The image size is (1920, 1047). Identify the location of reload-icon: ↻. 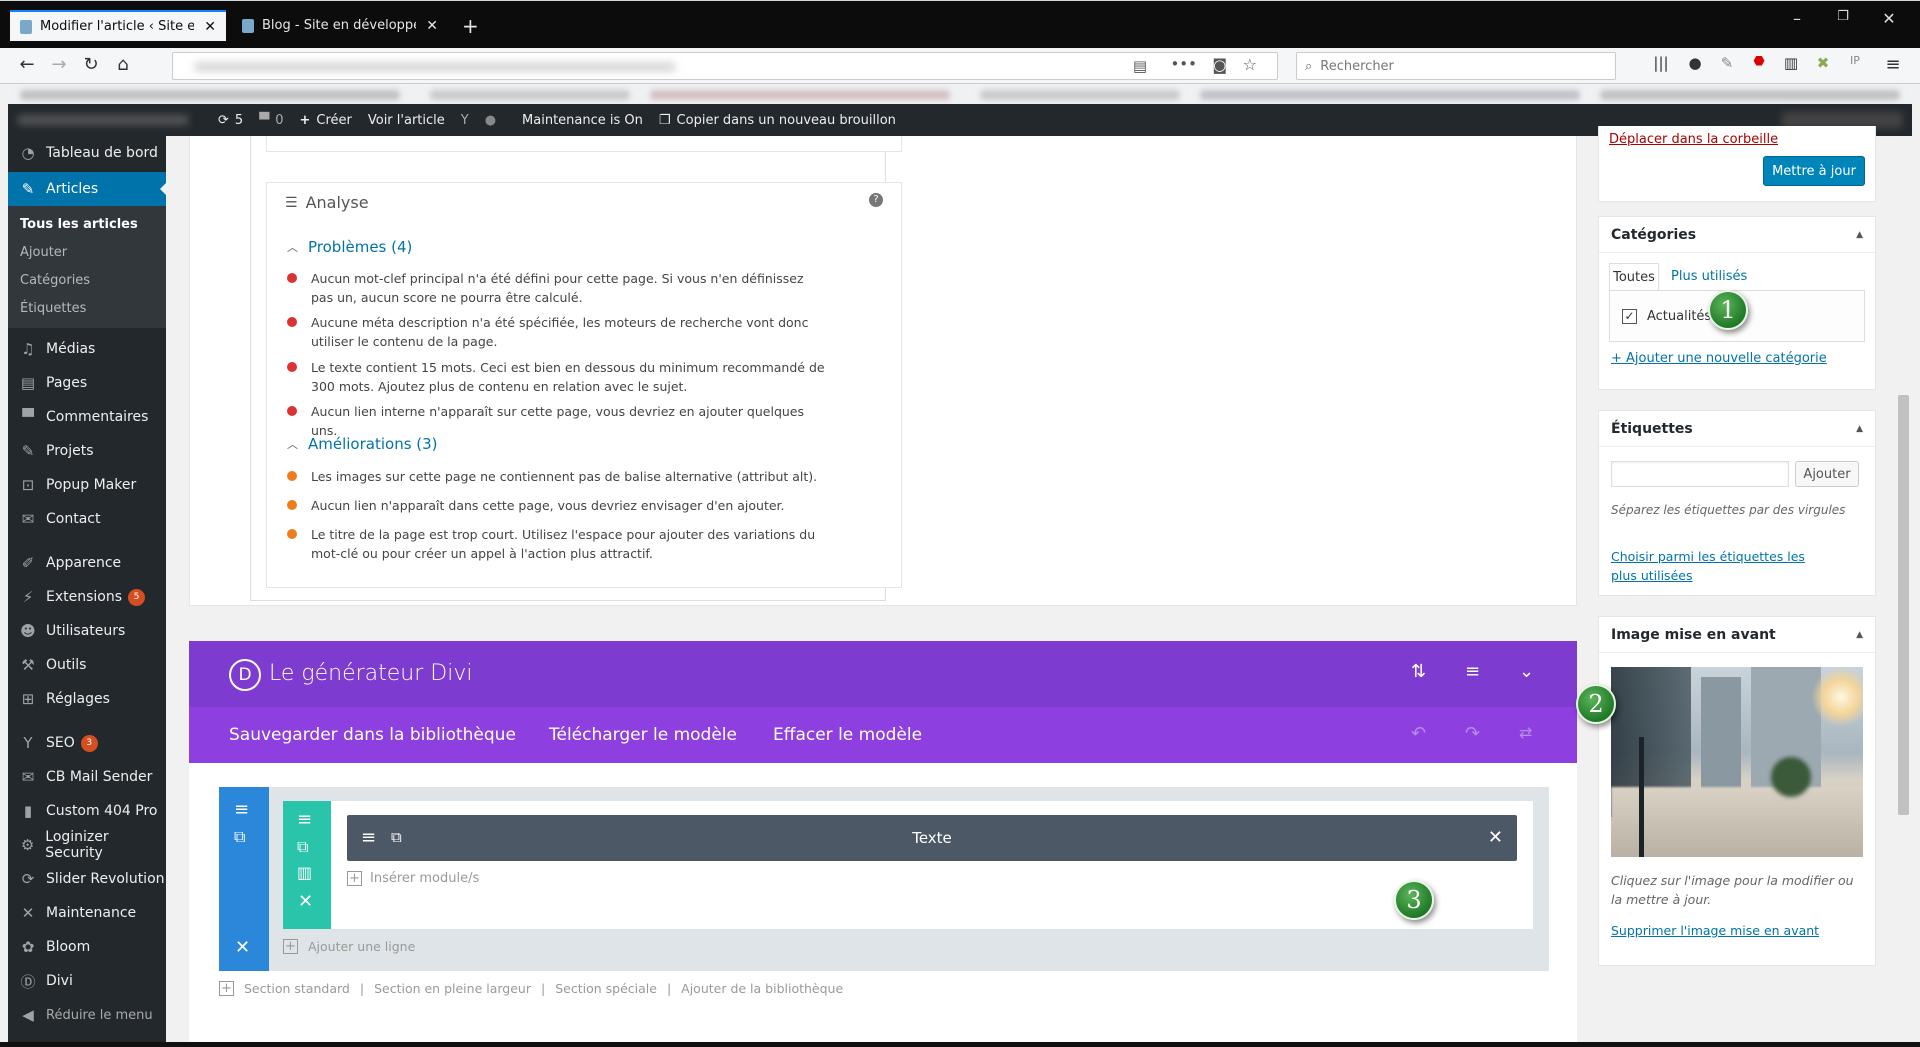
(91, 64).